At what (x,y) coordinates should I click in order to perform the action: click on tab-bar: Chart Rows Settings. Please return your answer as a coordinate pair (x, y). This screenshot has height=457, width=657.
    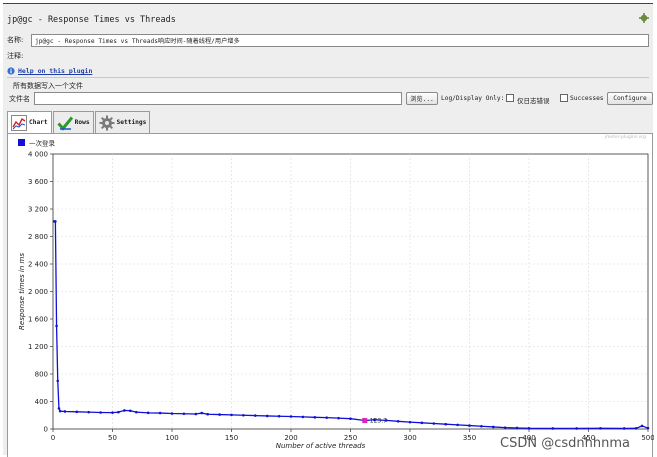
    Looking at the image, I should click on (79, 122).